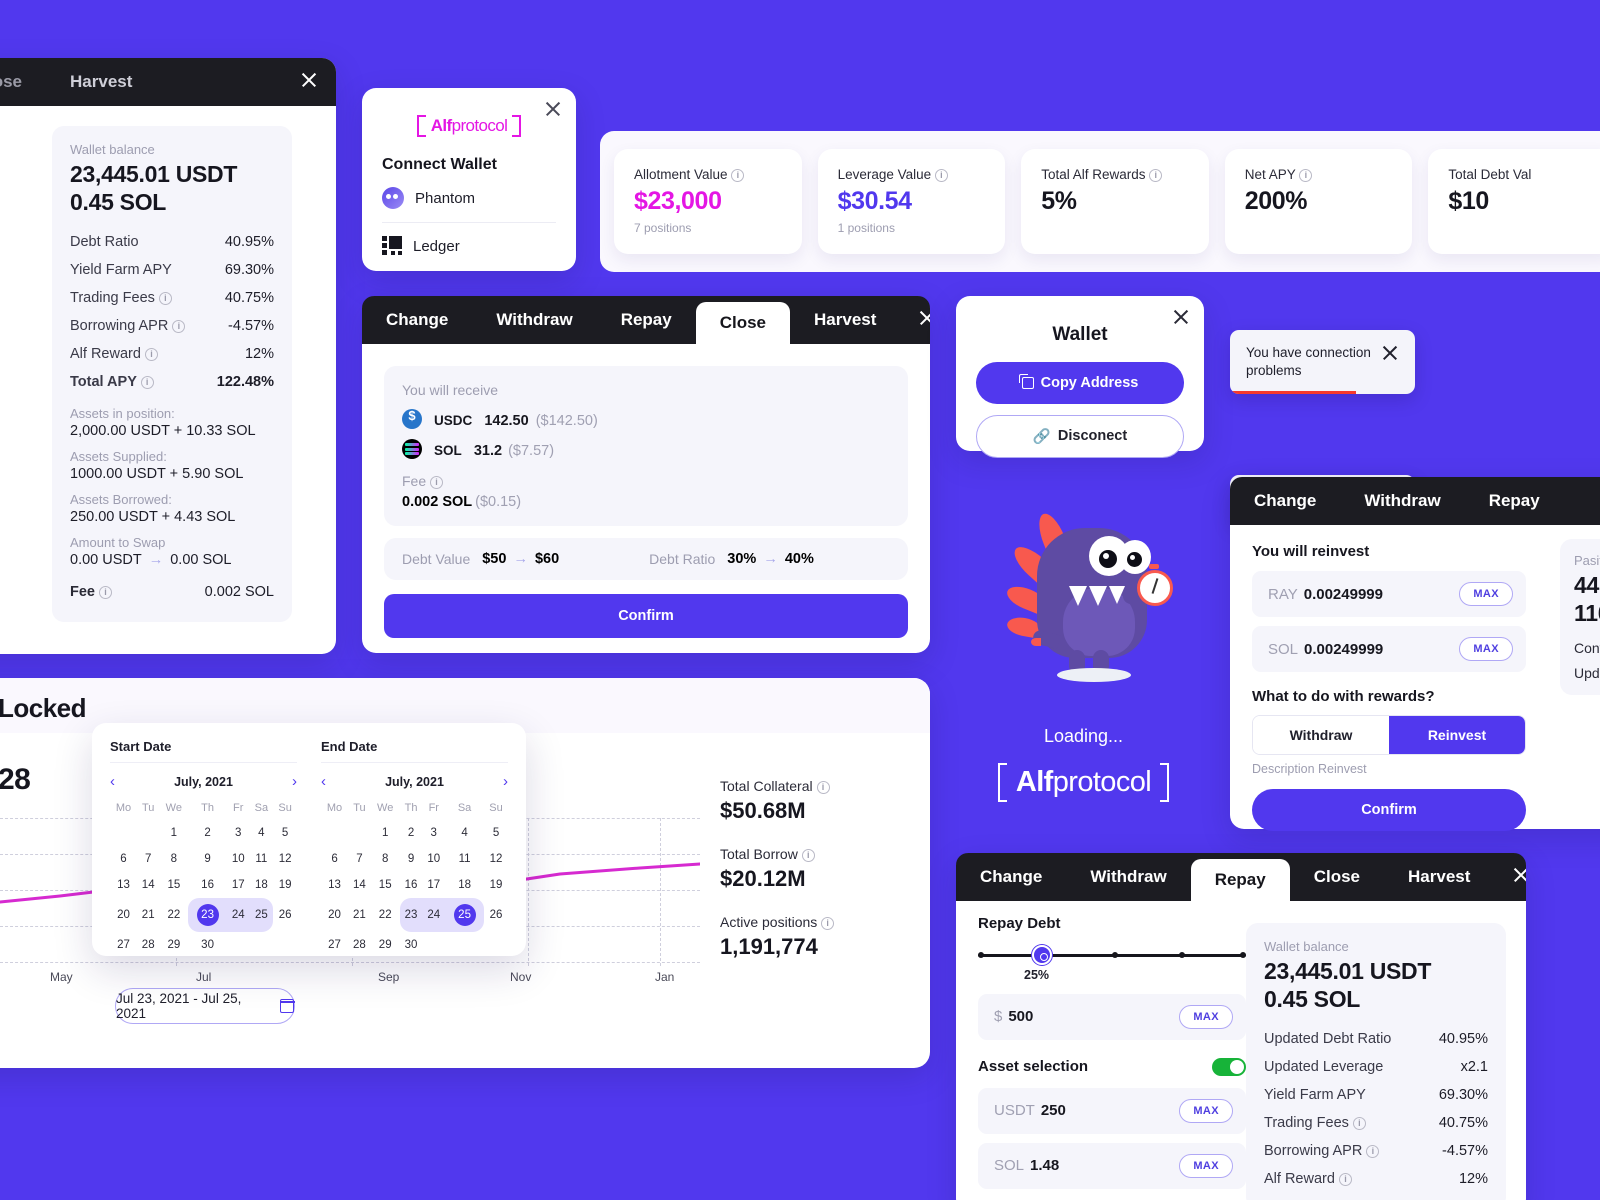 The height and width of the screenshot is (1200, 1600). Describe the element at coordinates (207, 885) in the screenshot. I see `day-cell: 16` at that location.